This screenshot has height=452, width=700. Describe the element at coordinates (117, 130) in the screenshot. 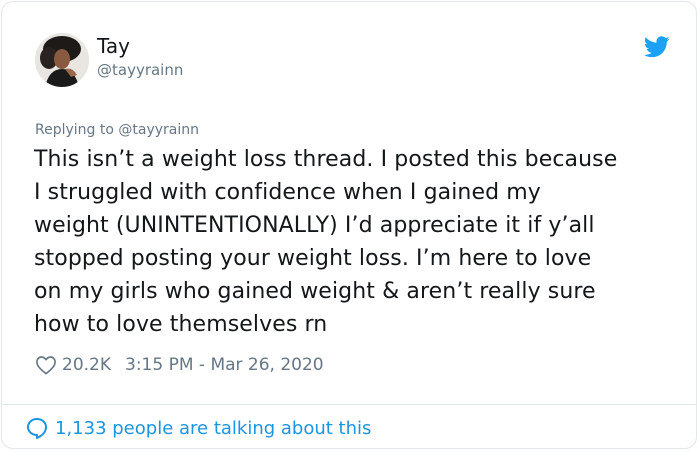

I see `replying-to: Replying to @tayyrainn` at that location.